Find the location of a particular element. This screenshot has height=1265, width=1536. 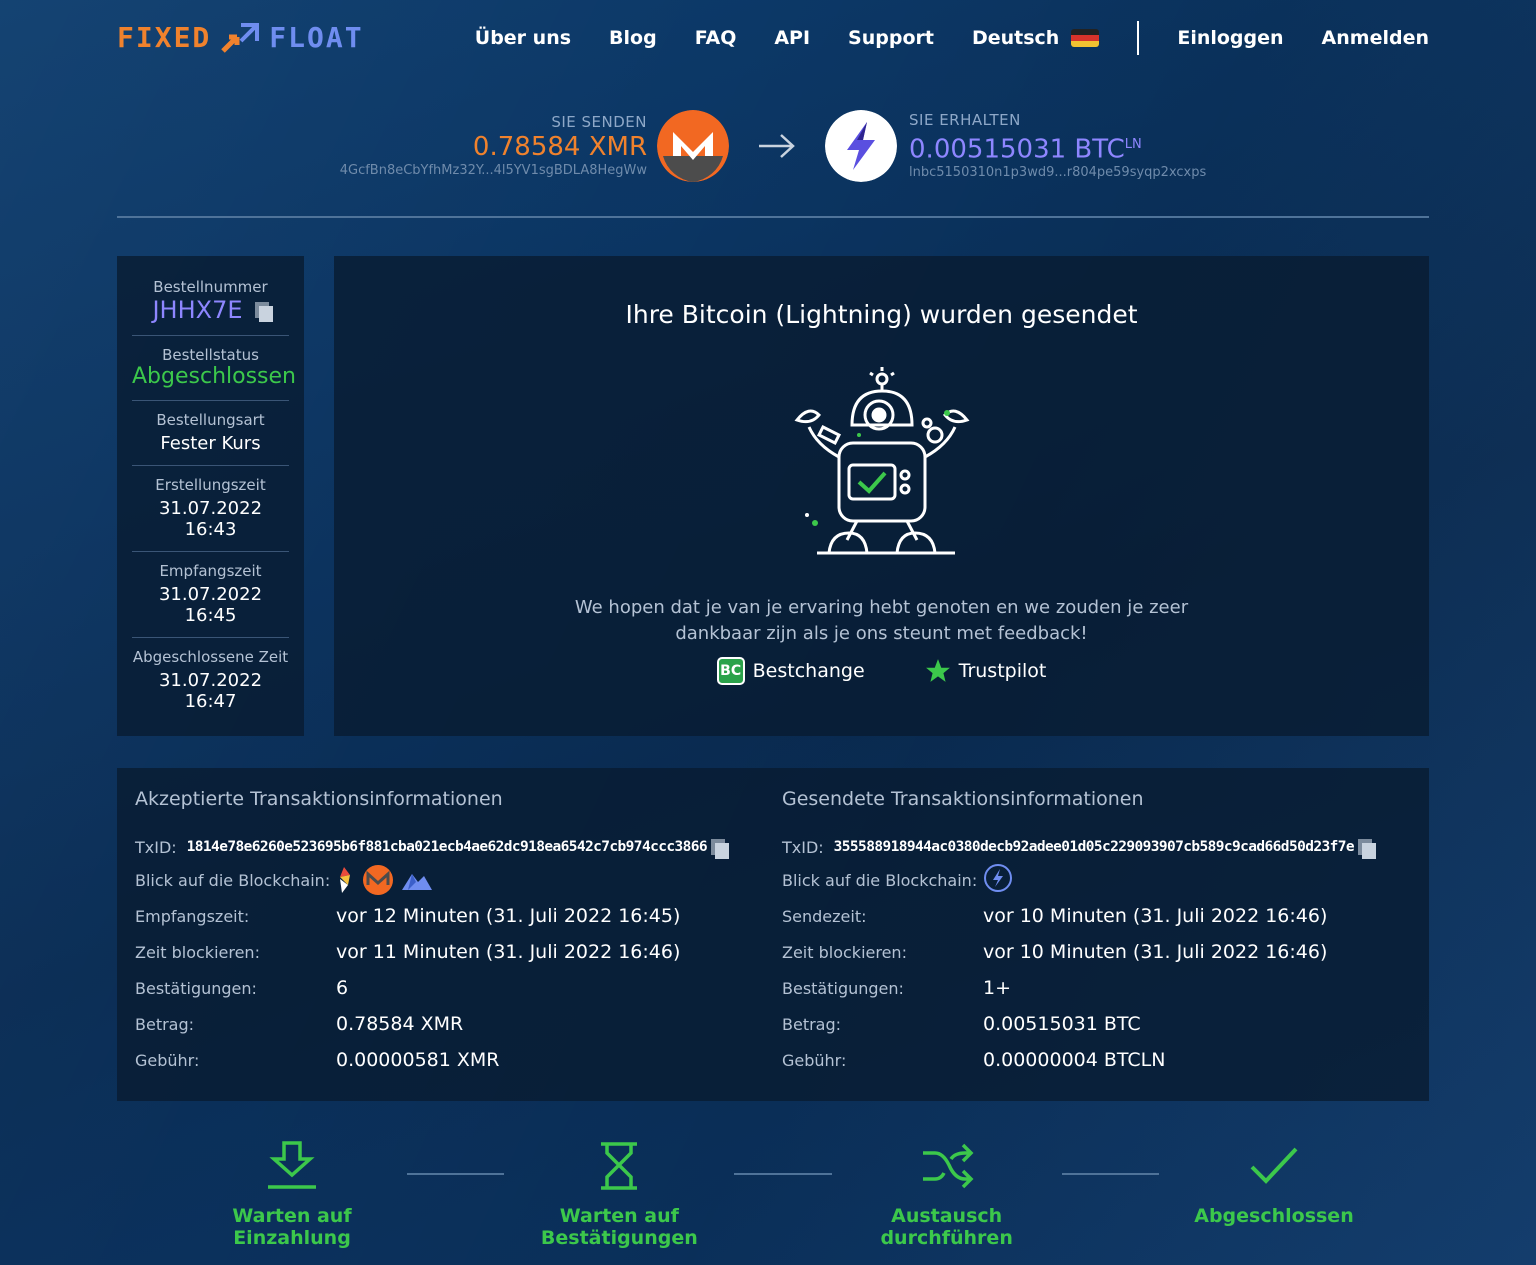

completed-time: 31.07.2022 16:47 is located at coordinates (210, 691).